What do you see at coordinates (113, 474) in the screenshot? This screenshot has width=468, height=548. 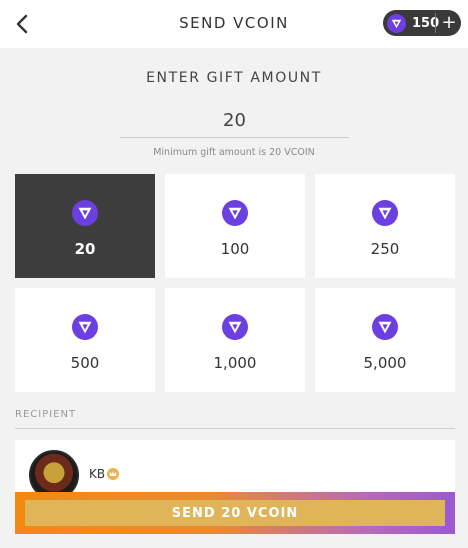 I see `crown-icon` at bounding box center [113, 474].